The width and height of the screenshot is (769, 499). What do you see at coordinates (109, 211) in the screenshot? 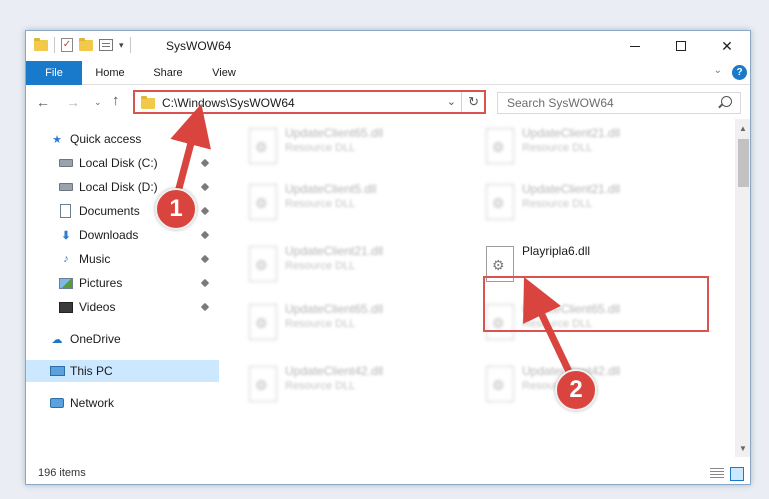
I see `sidebar-item-label: Documents` at bounding box center [109, 211].